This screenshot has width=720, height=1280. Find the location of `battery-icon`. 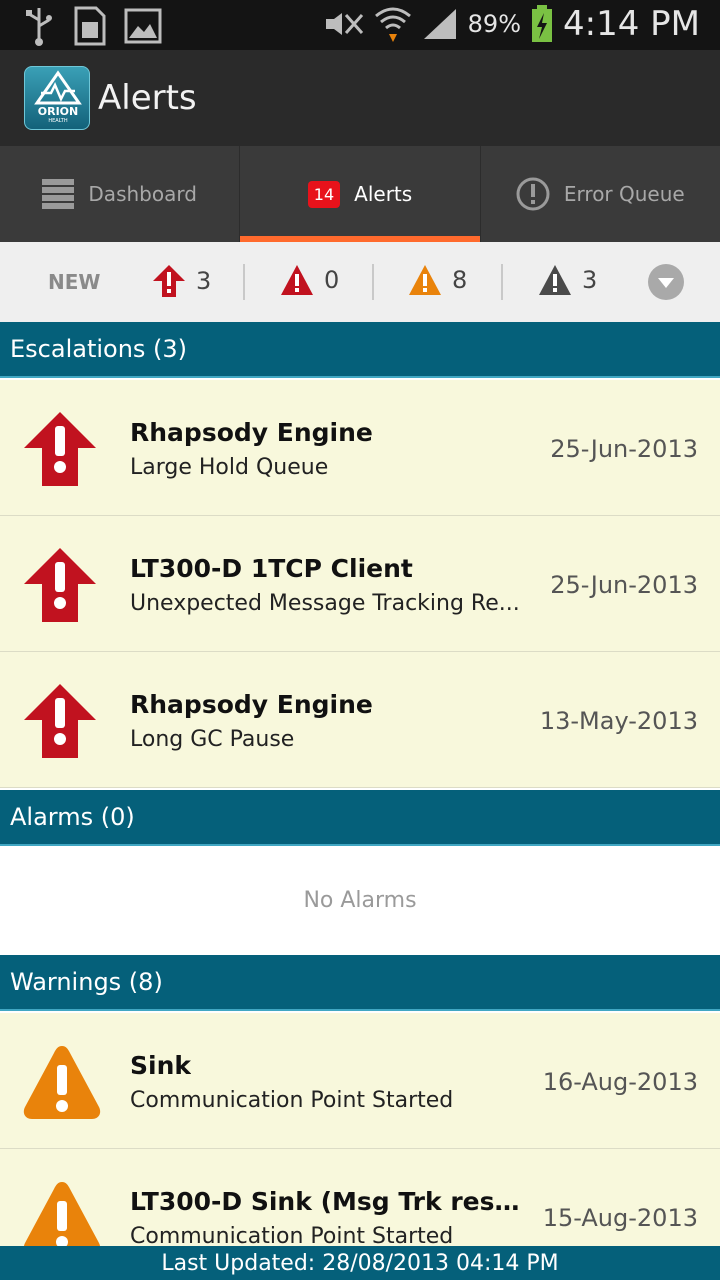

battery-icon is located at coordinates (542, 23).